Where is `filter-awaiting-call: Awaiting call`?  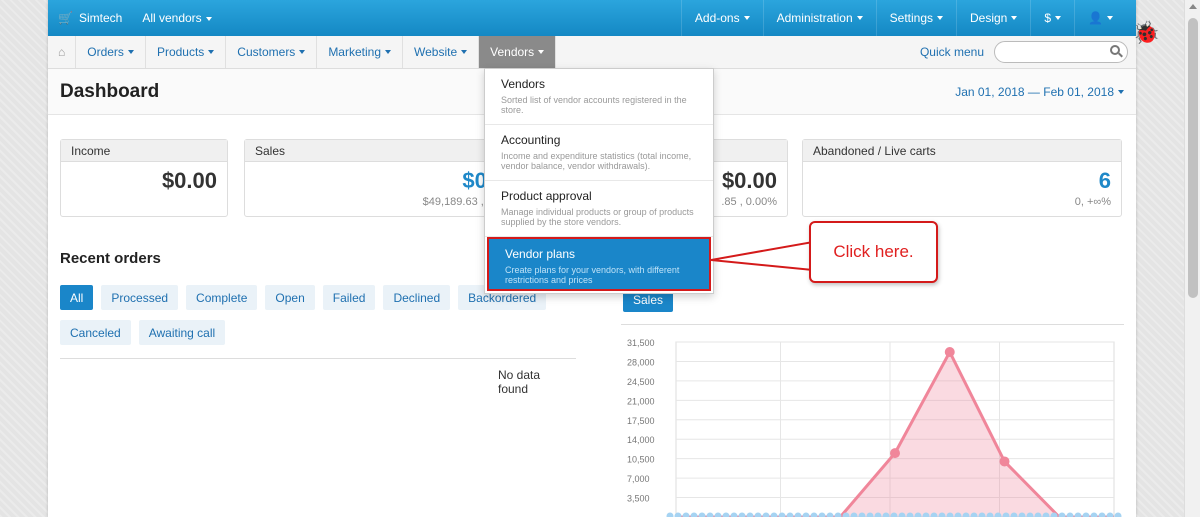 filter-awaiting-call: Awaiting call is located at coordinates (182, 332).